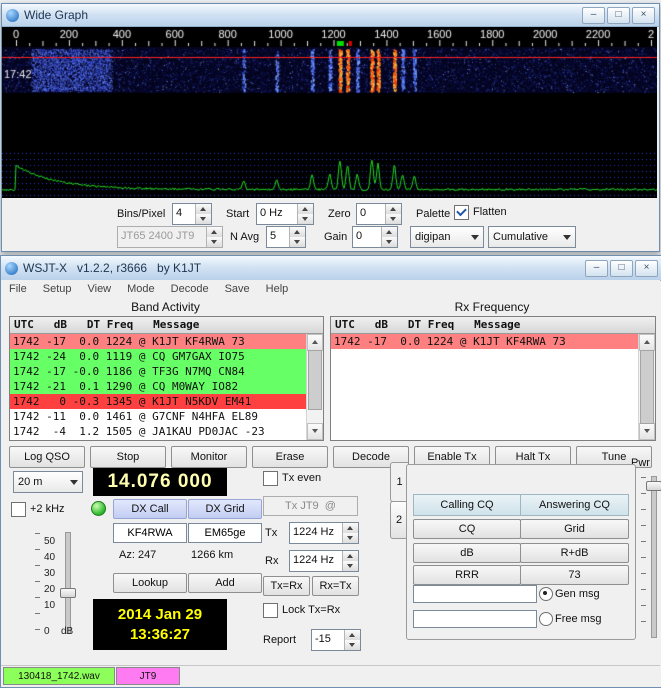  What do you see at coordinates (292, 478) in the screenshot?
I see `tx-even-checkbox: Tx even` at bounding box center [292, 478].